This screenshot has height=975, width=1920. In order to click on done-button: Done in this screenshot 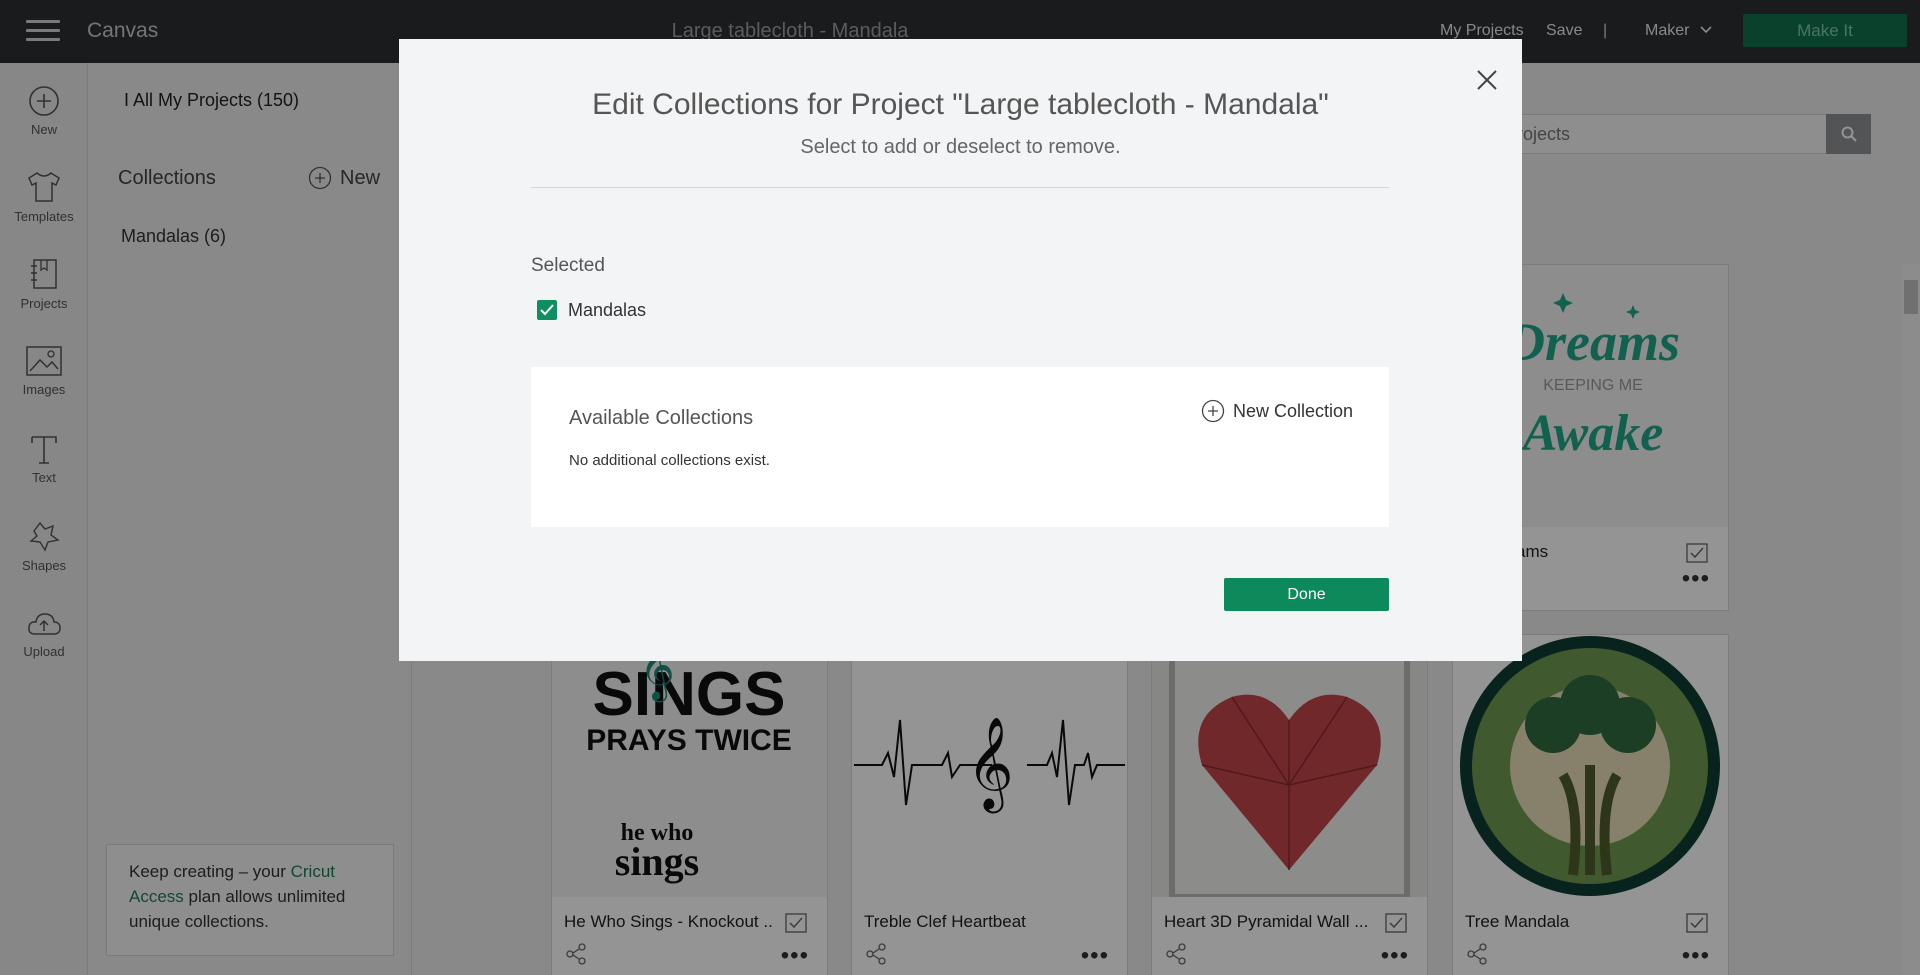, I will do `click(1306, 594)`.